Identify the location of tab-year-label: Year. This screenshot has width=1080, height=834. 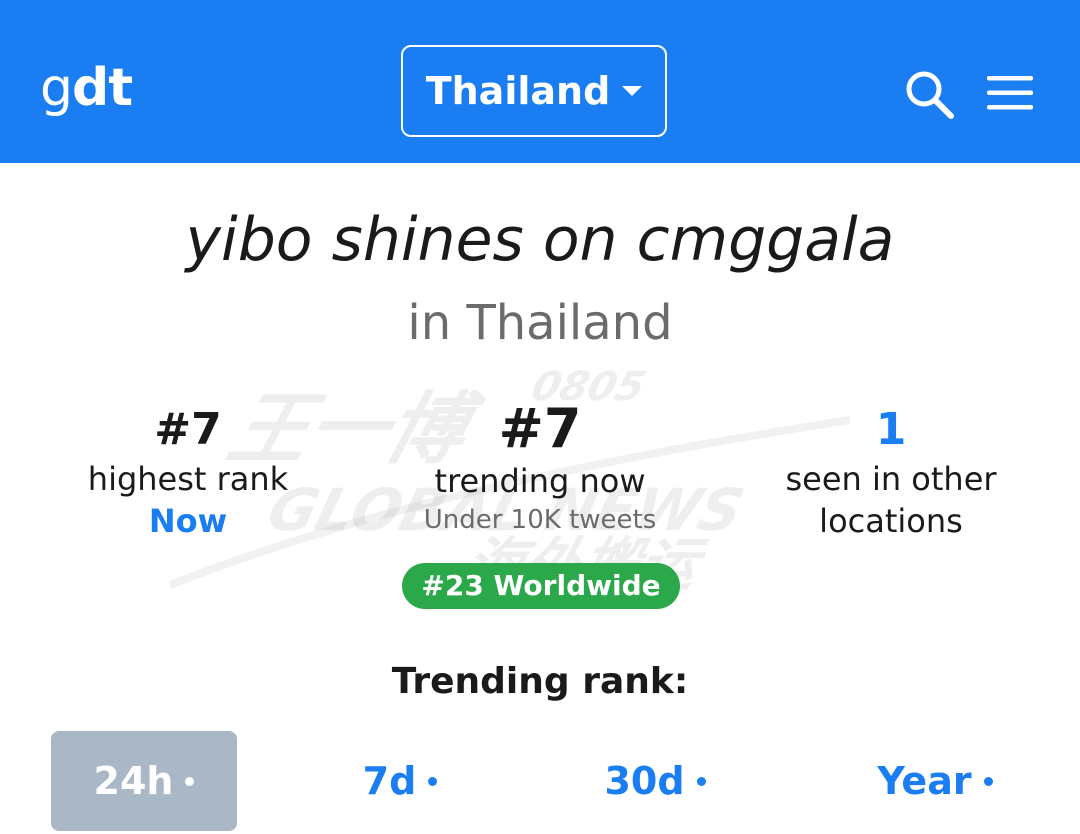
(924, 781).